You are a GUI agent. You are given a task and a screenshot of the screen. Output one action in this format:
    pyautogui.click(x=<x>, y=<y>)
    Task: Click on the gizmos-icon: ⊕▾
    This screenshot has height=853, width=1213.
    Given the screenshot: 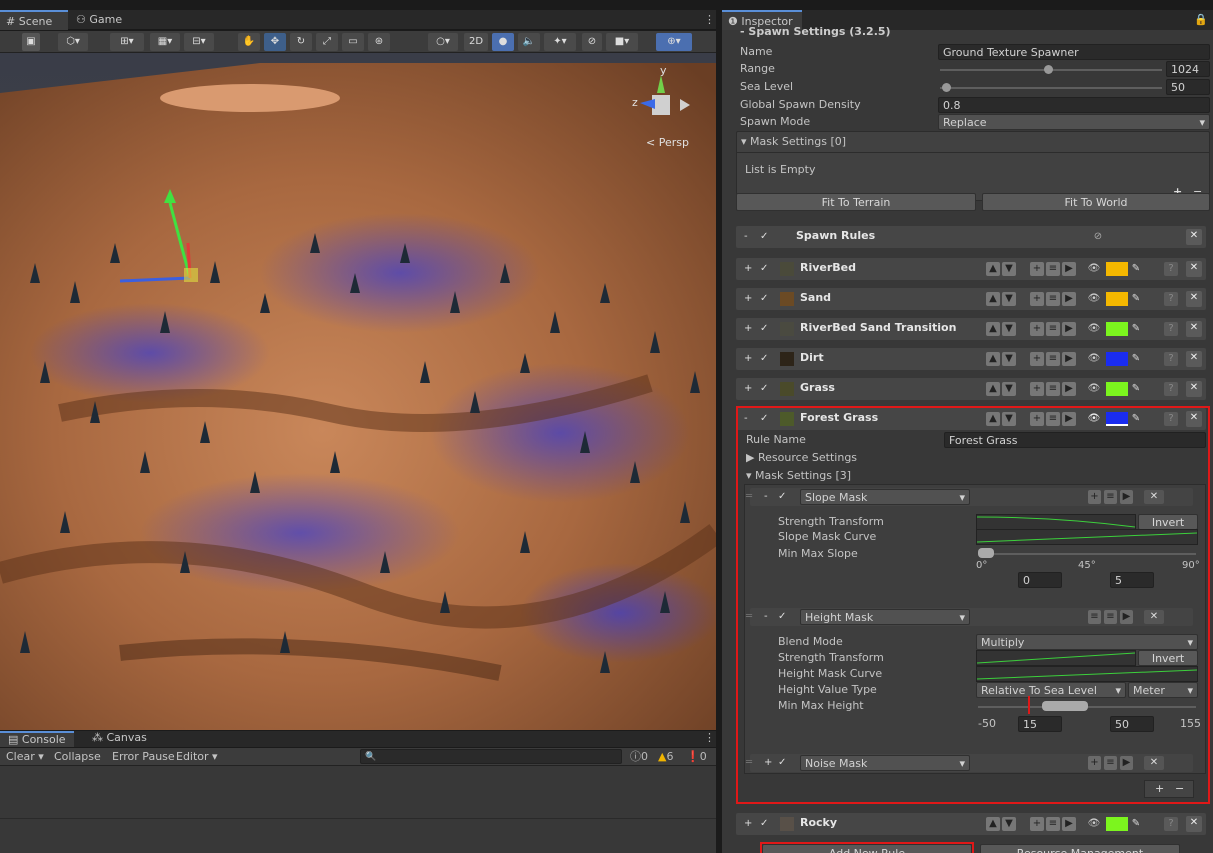 What is the action you would take?
    pyautogui.click(x=674, y=42)
    